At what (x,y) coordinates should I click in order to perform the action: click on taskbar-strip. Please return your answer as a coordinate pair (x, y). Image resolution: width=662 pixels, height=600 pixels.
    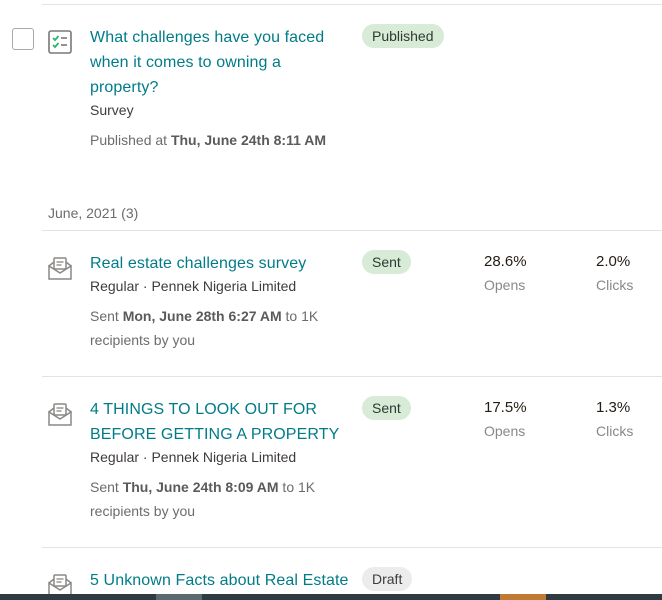
    Looking at the image, I should click on (331, 597).